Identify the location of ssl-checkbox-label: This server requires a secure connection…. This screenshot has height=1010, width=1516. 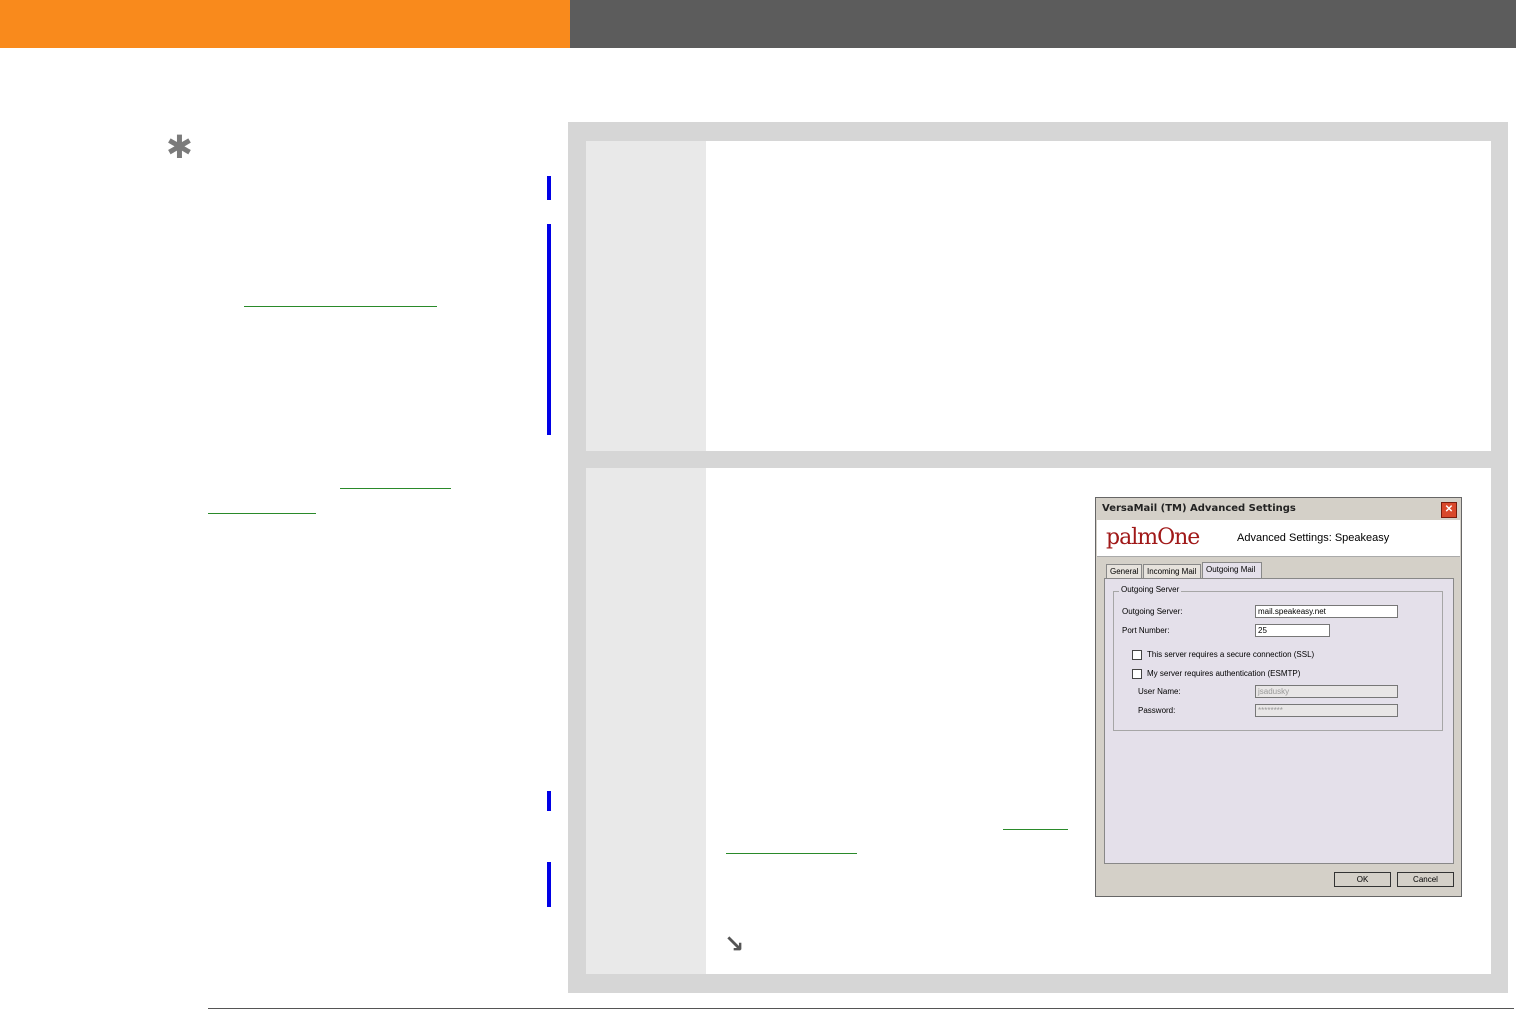
(1231, 654).